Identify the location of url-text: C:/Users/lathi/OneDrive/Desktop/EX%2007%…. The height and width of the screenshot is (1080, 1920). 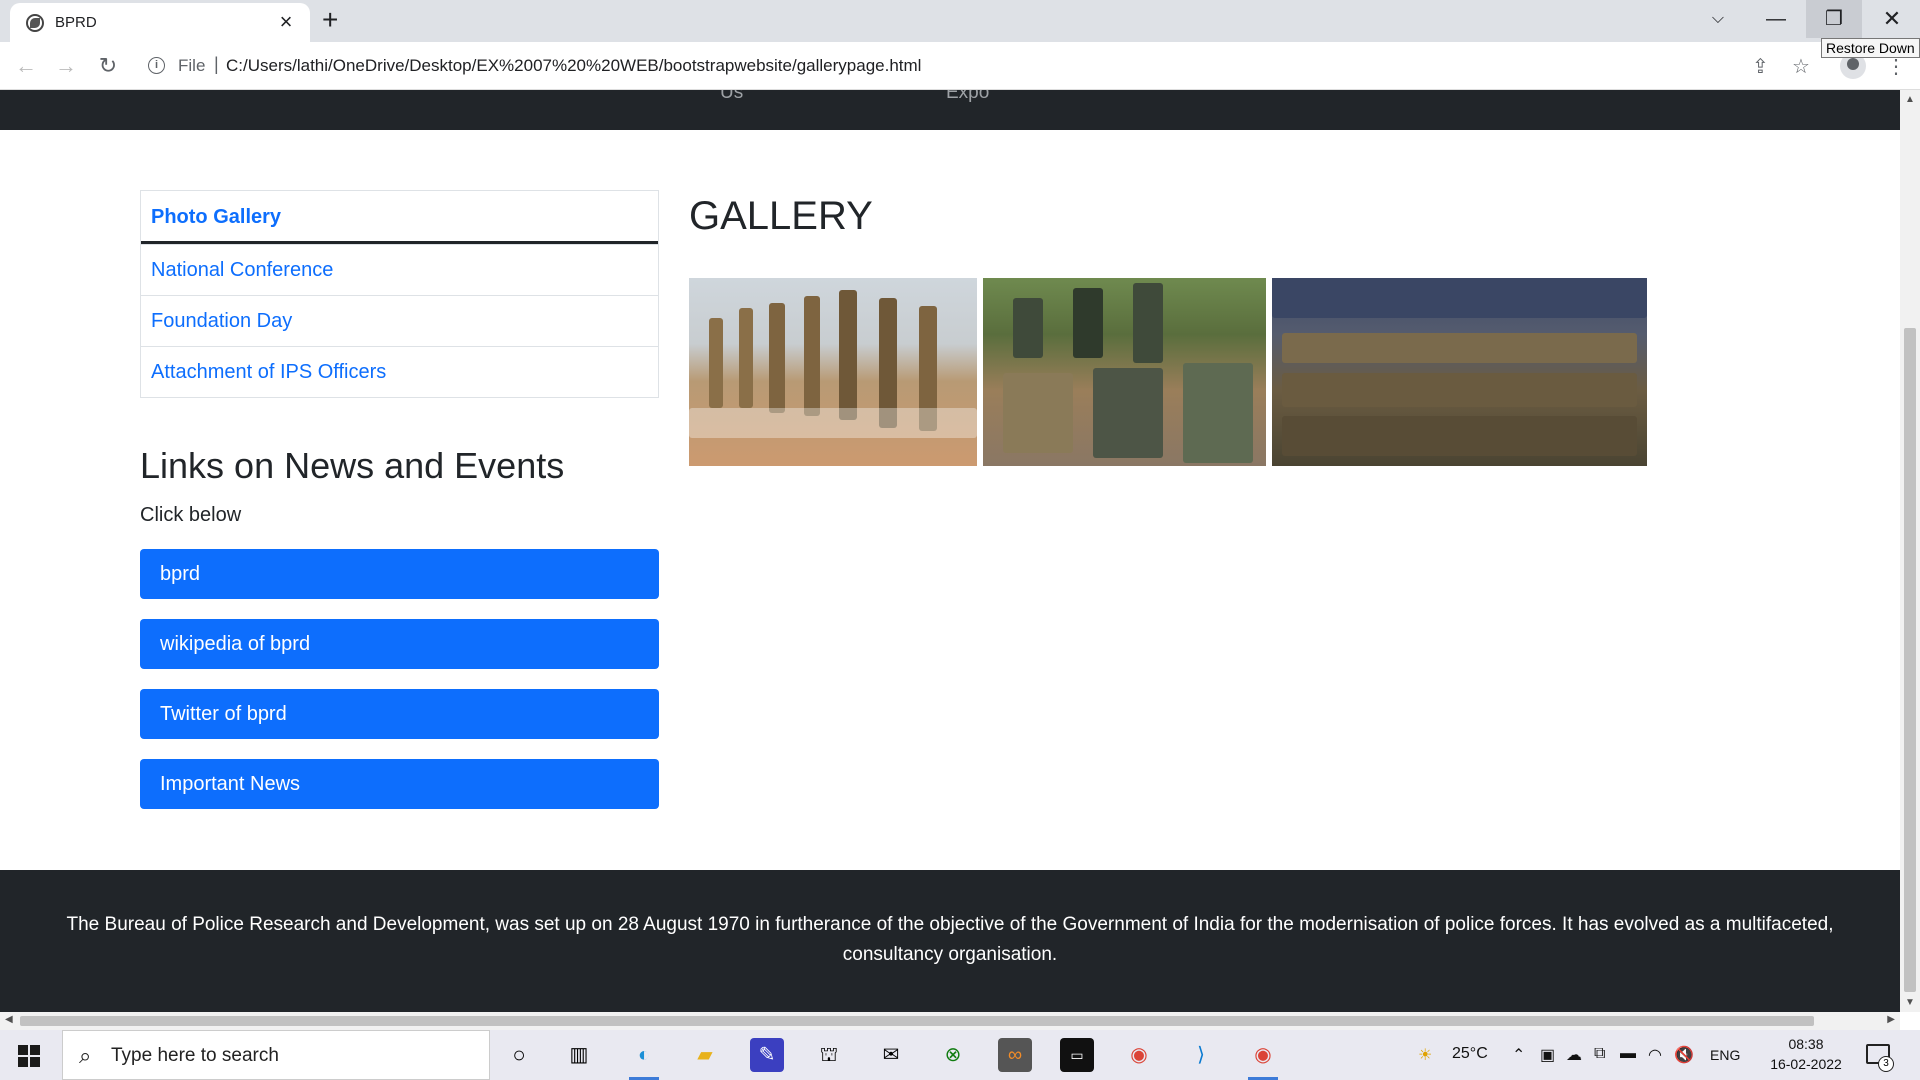
(573, 66).